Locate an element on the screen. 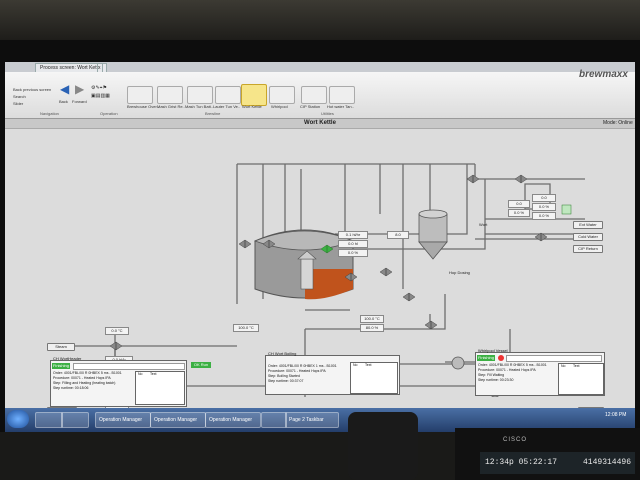 Image resolution: width=640 pixels, height=480 pixels. taskbar-clock: 12:08 PM is located at coordinates (615, 415).